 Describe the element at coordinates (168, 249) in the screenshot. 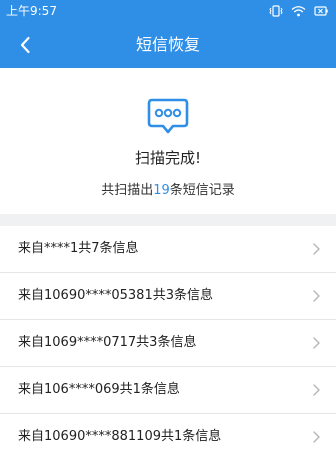

I see `list-item: 来自****1共7条信息` at that location.